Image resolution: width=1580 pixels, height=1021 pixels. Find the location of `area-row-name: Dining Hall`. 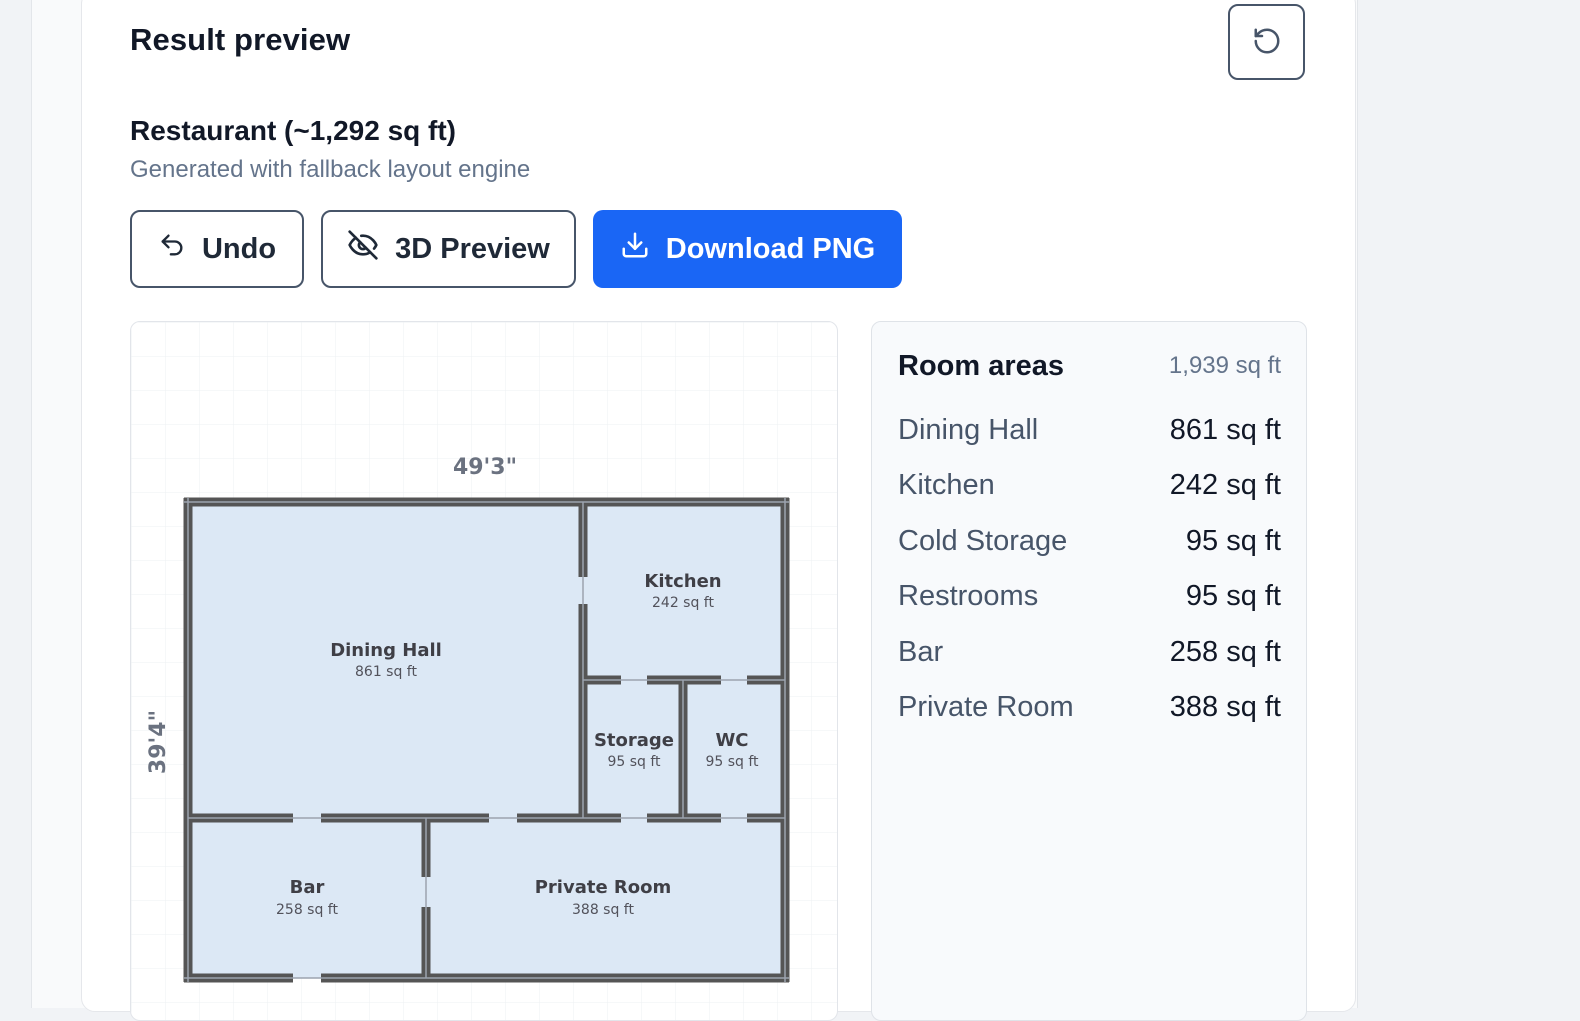

area-row-name: Dining Hall is located at coordinates (968, 429).